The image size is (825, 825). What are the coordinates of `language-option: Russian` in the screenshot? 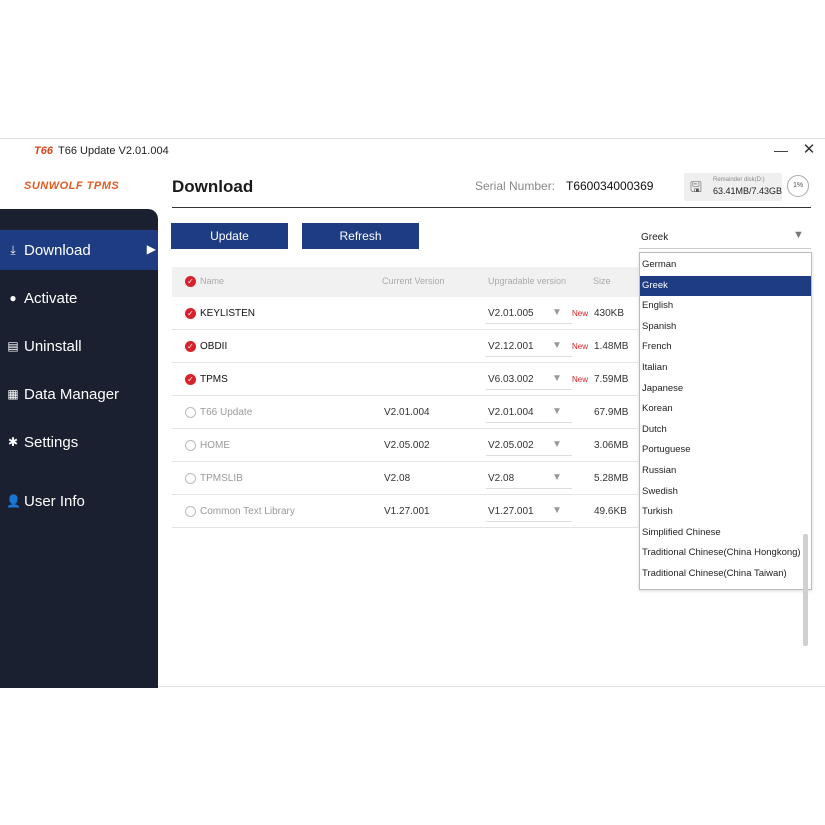 It's located at (725, 471).